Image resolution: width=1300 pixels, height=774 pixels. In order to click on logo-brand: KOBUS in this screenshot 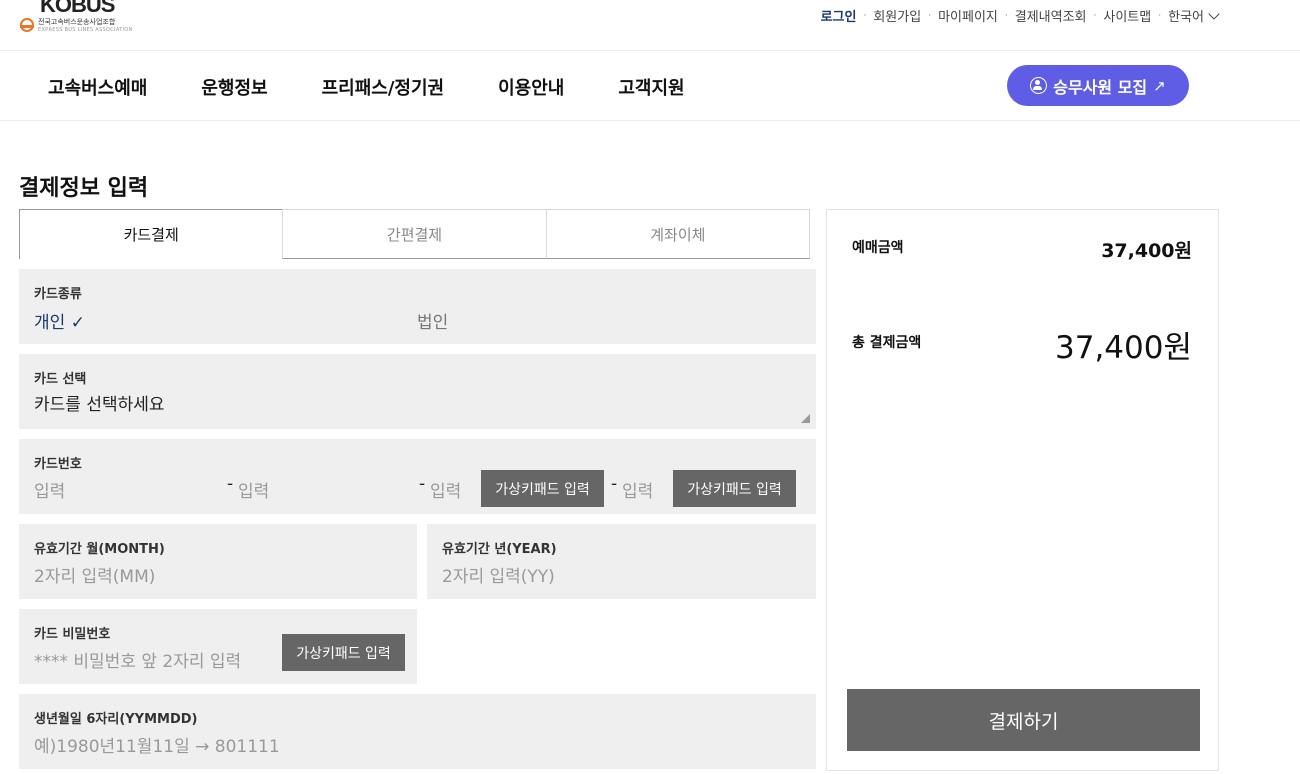, I will do `click(77, 8)`.